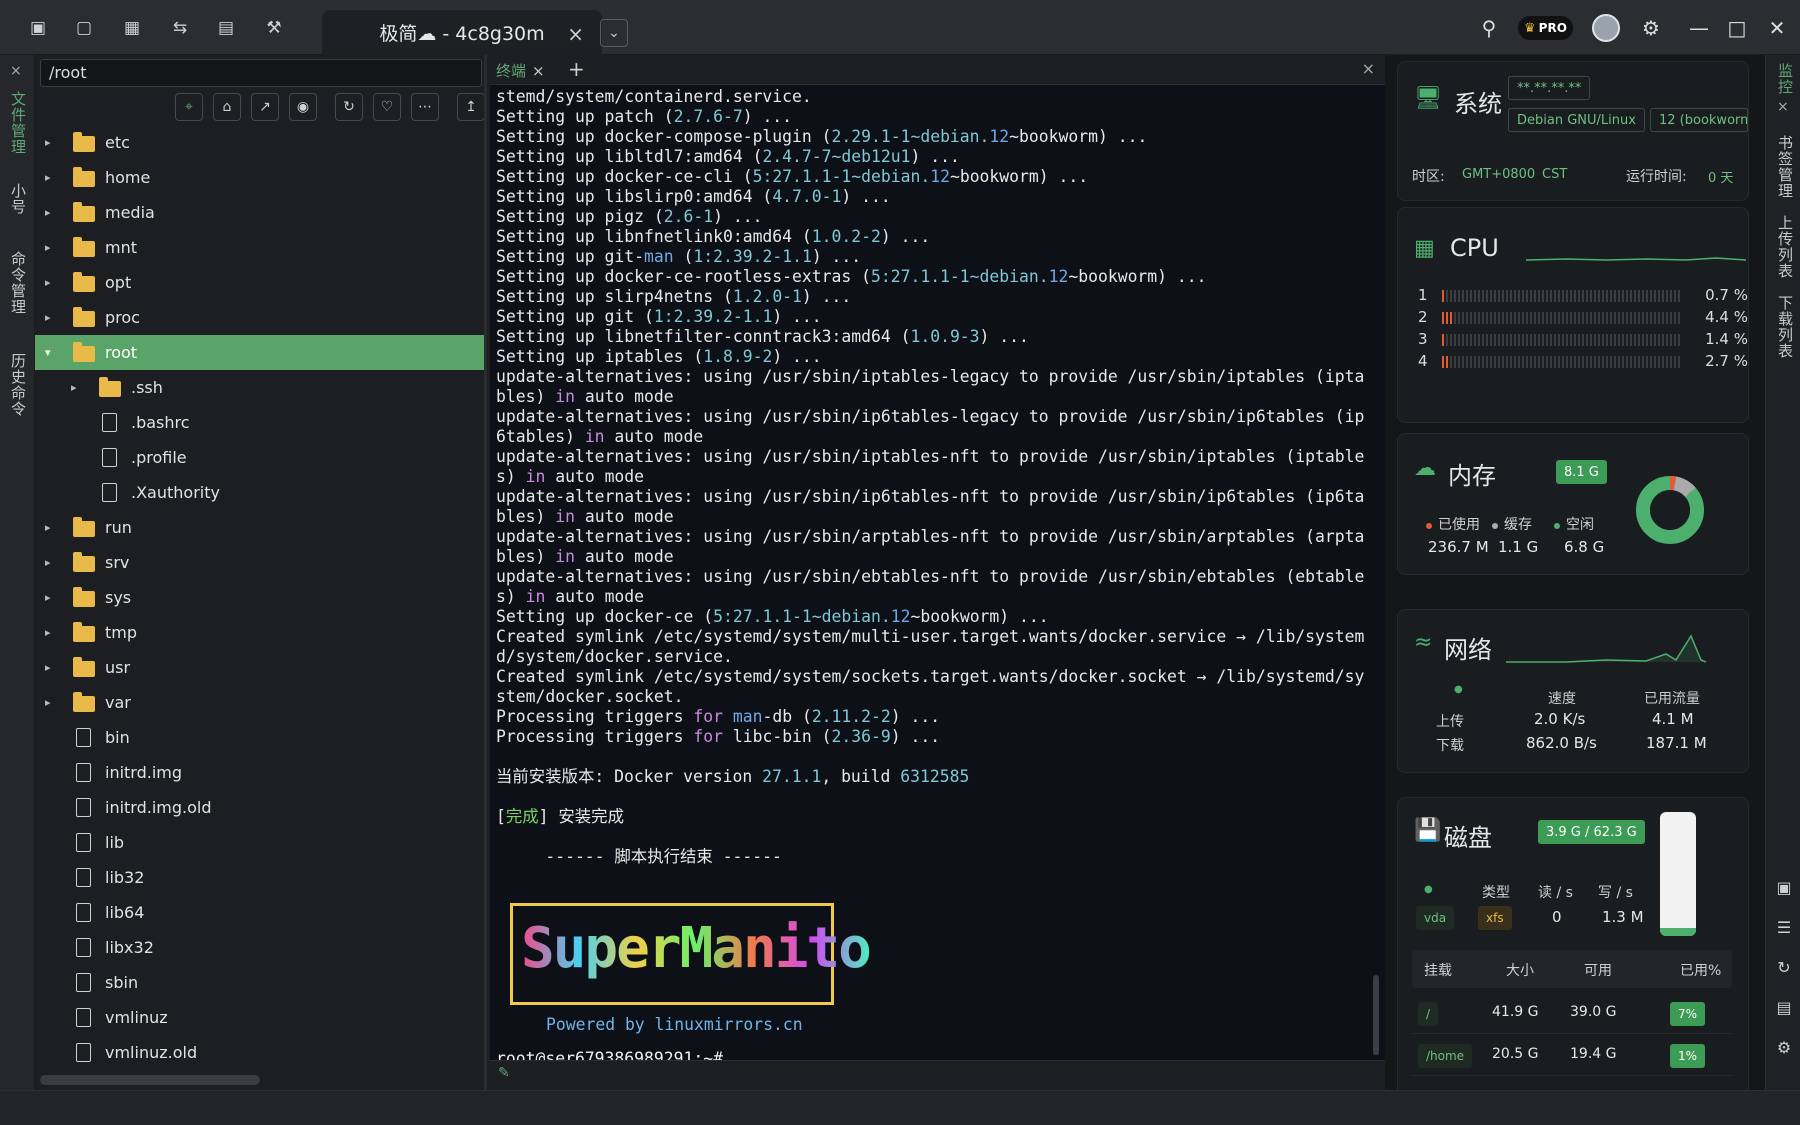 The width and height of the screenshot is (1800, 1125). What do you see at coordinates (83, 772) in the screenshot?
I see `file-icon` at bounding box center [83, 772].